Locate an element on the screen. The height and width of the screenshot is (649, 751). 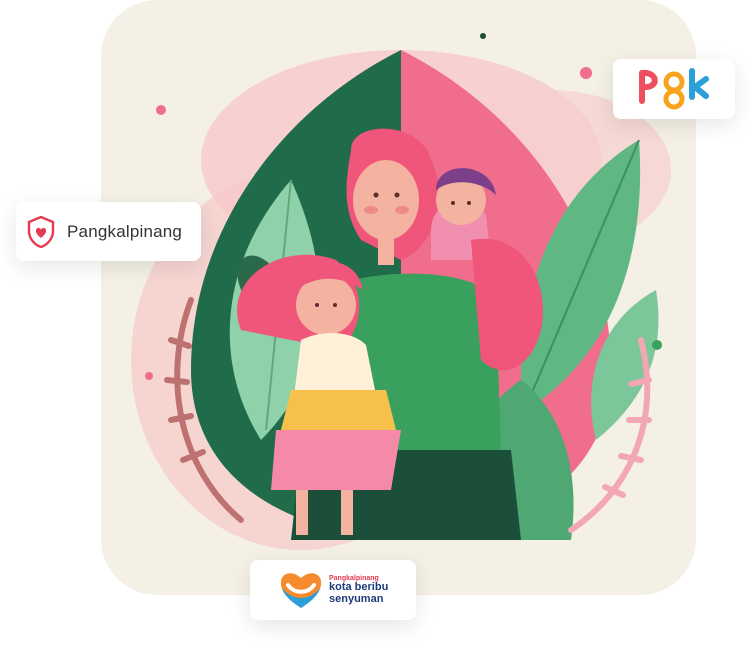
shield-heart-icon is located at coordinates (41, 231).